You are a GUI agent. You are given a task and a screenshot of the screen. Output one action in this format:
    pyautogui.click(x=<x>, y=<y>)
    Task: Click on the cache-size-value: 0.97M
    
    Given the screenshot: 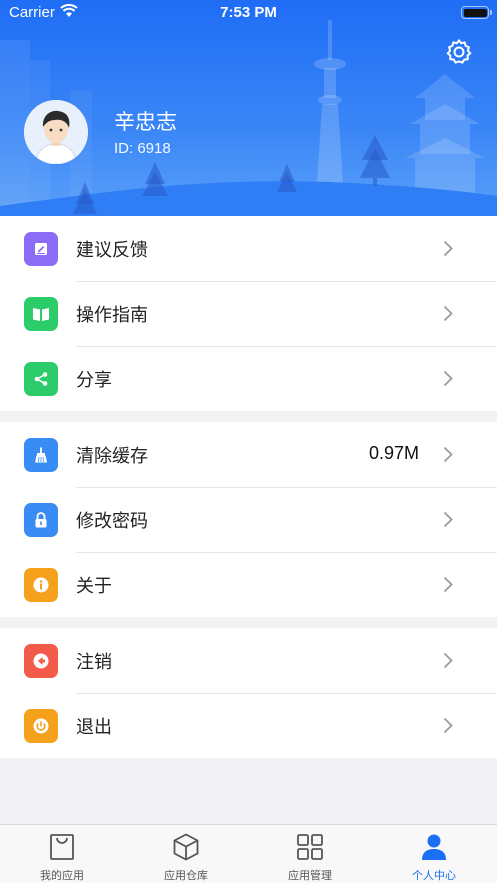 What is the action you would take?
    pyautogui.click(x=393, y=453)
    